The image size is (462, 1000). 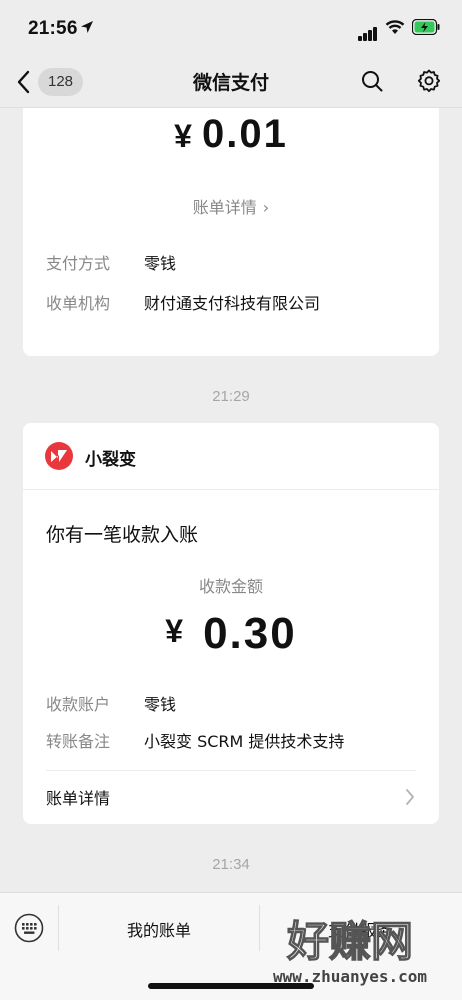 What do you see at coordinates (195, 741) in the screenshot?
I see `detail-row: 转账备注 小裂变 SCRM 提供技术支持` at bounding box center [195, 741].